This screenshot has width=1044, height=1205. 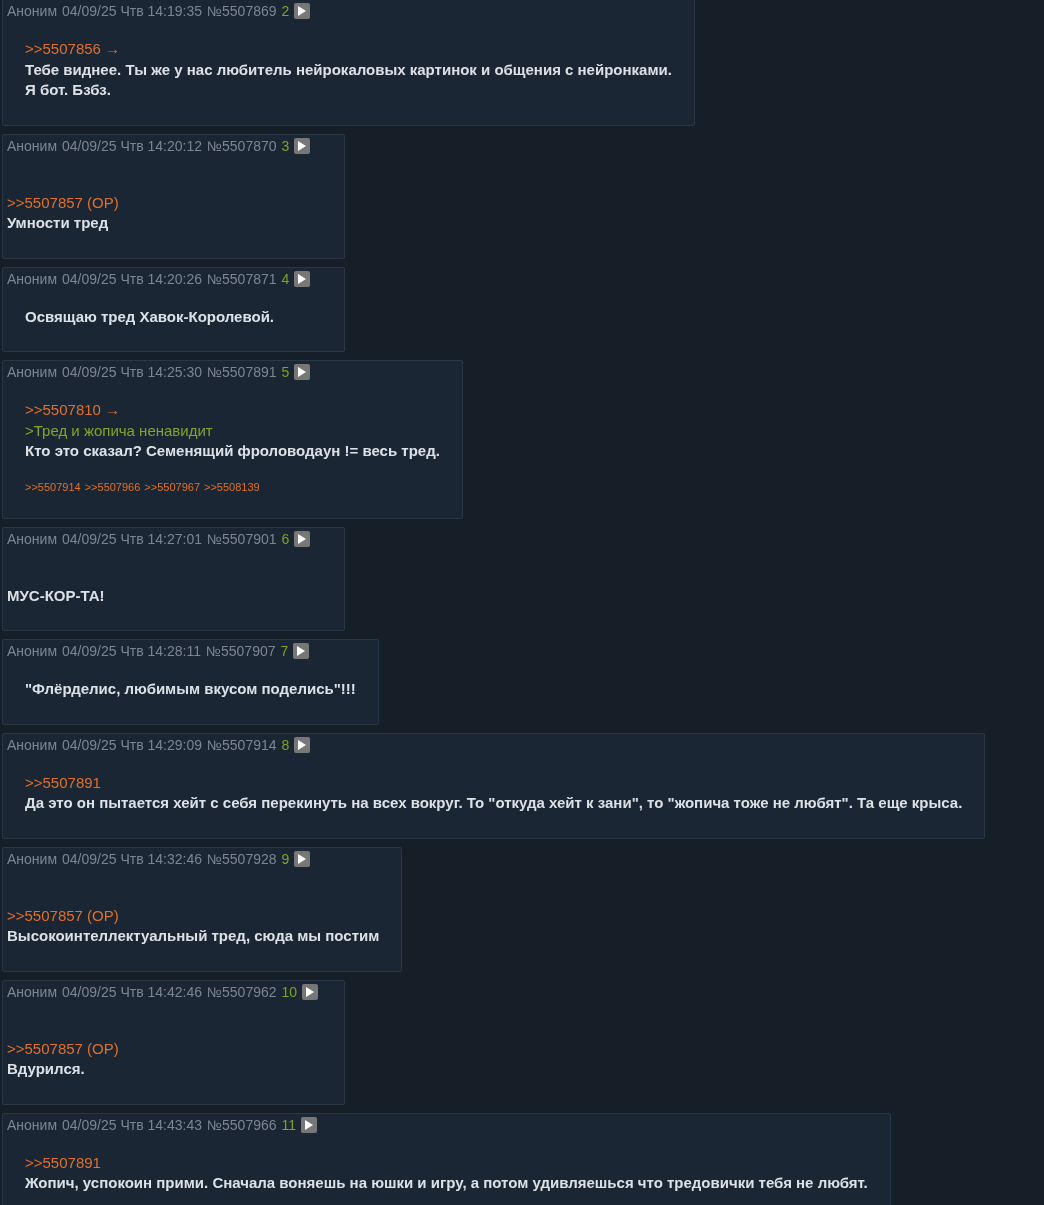 I want to click on post-index: 5, so click(x=285, y=372).